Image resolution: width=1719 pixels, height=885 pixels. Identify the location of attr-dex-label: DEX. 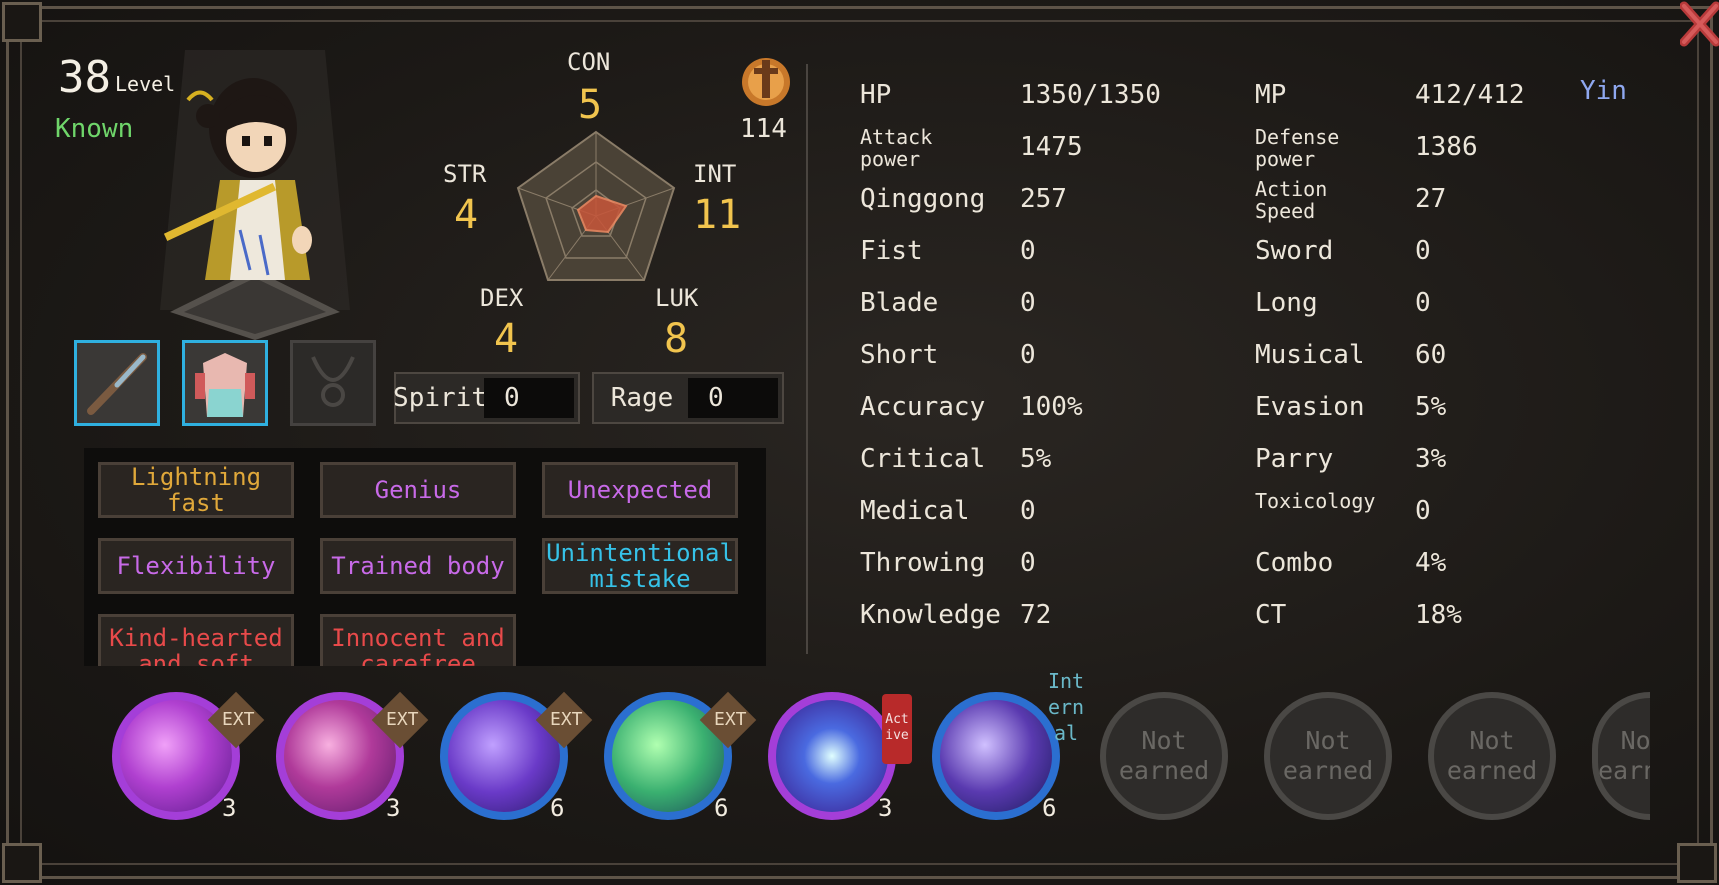
(502, 298).